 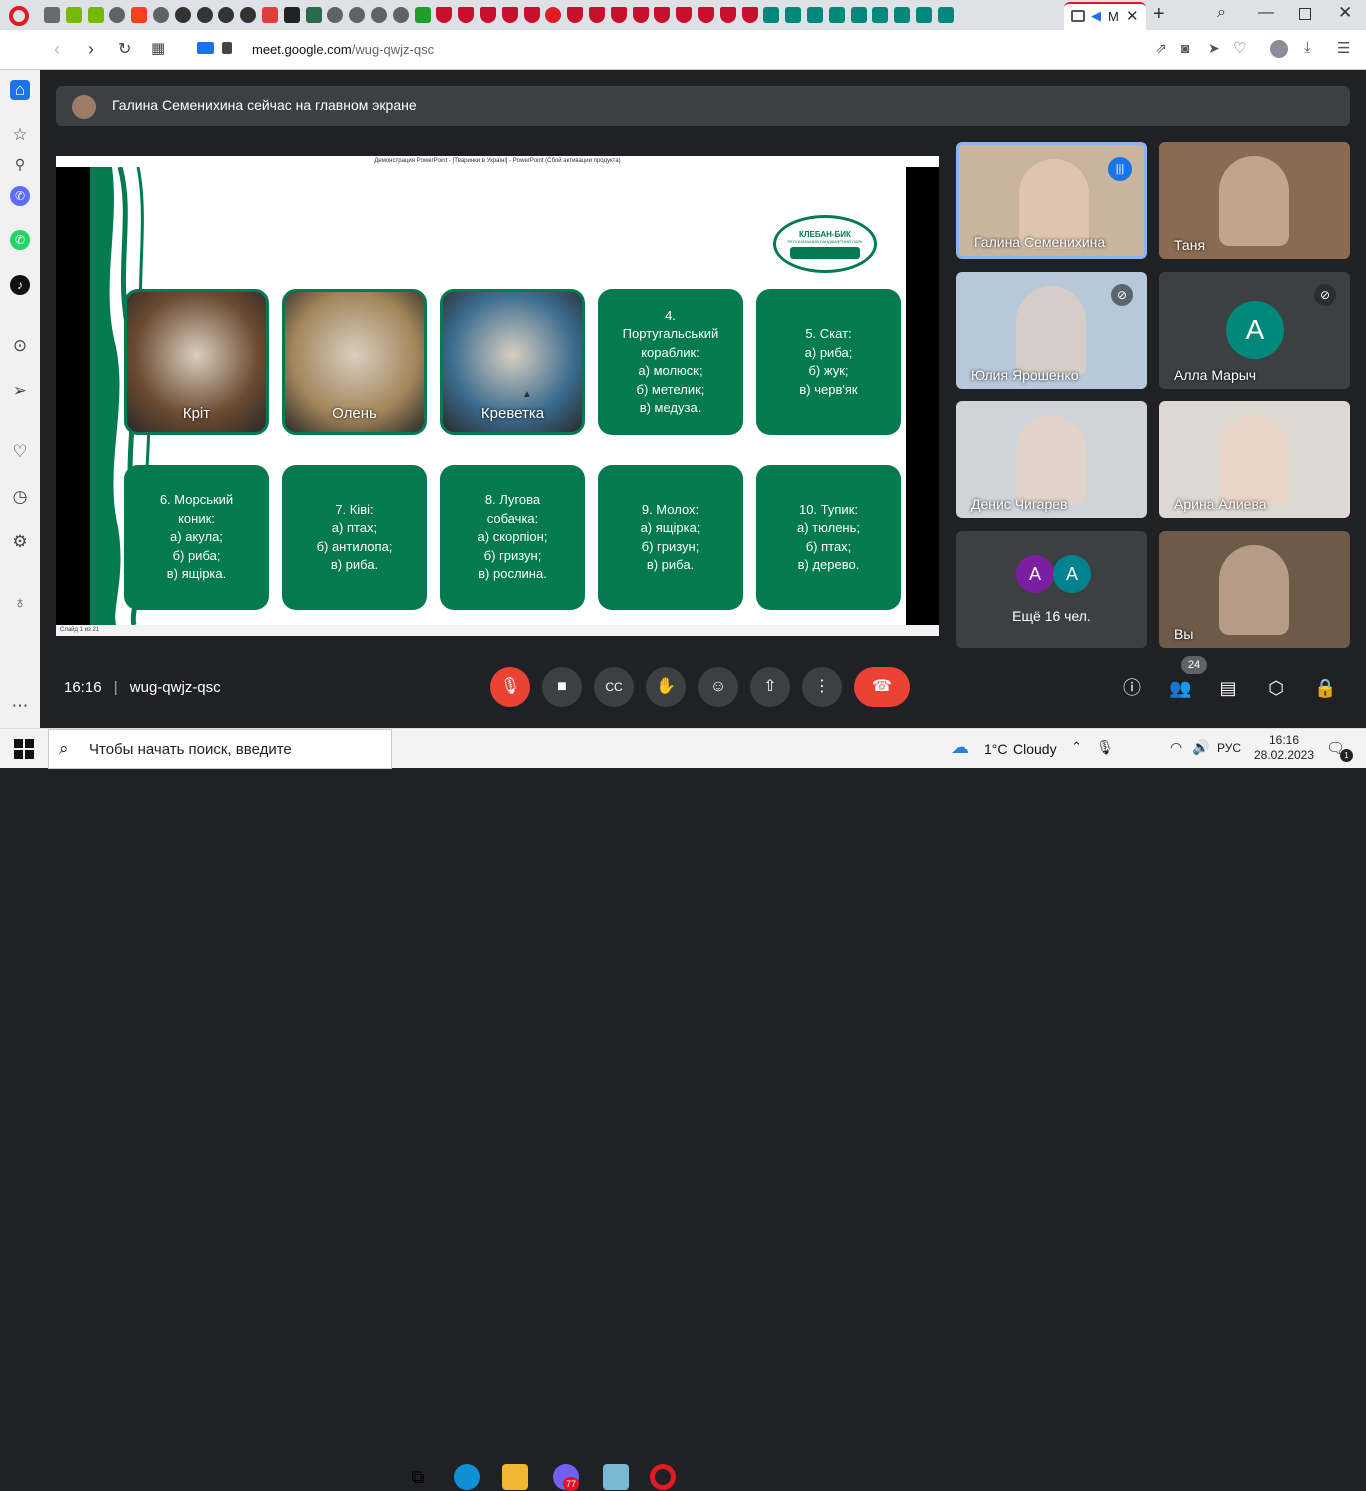 What do you see at coordinates (666, 687) in the screenshot?
I see `raise-hand-button: ✋` at bounding box center [666, 687].